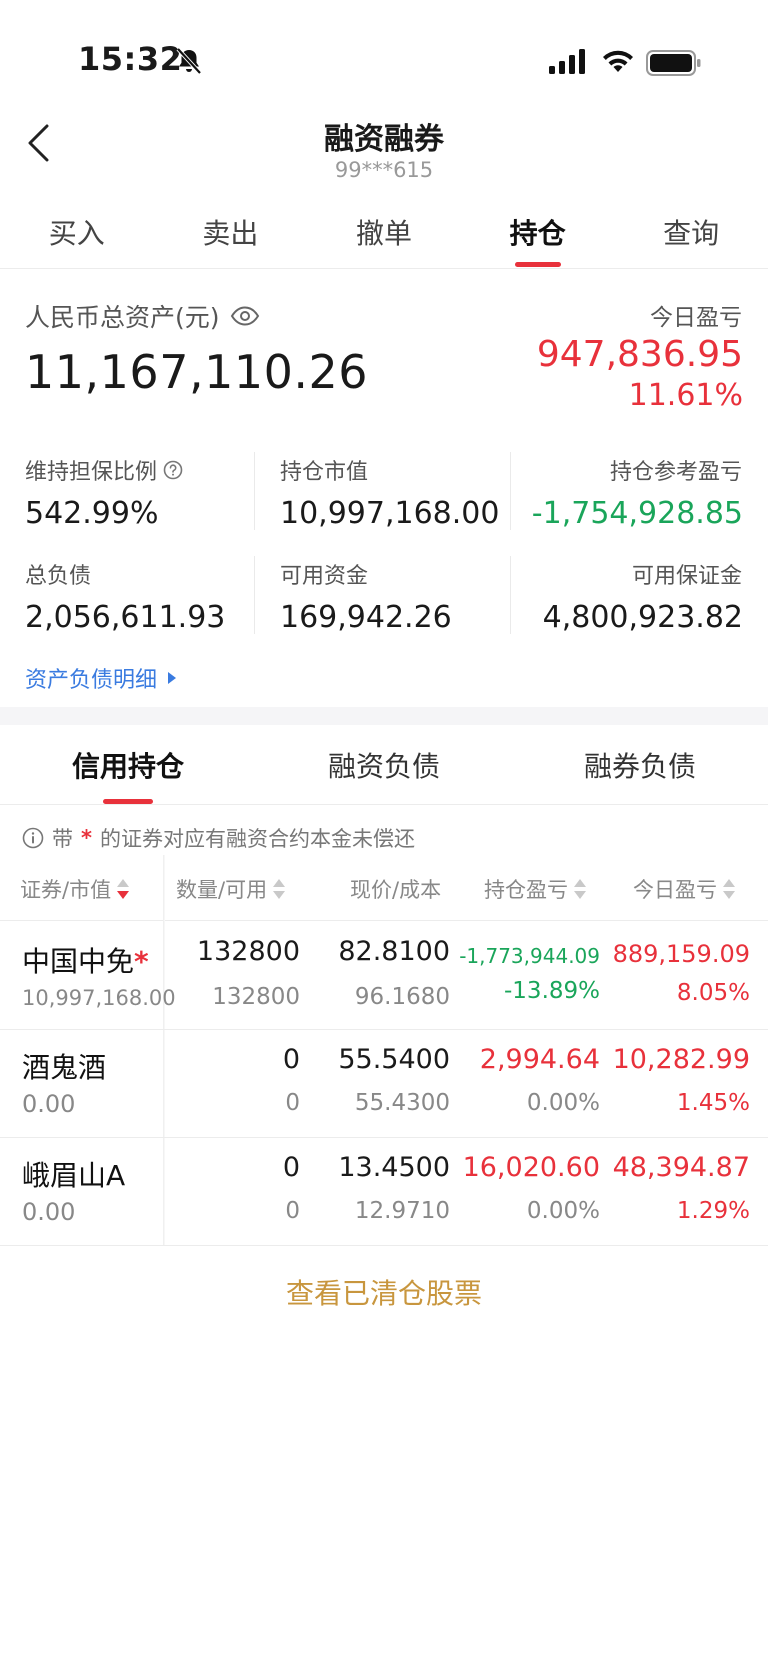  I want to click on header-qty-available: 数量/可用, so click(231, 889).